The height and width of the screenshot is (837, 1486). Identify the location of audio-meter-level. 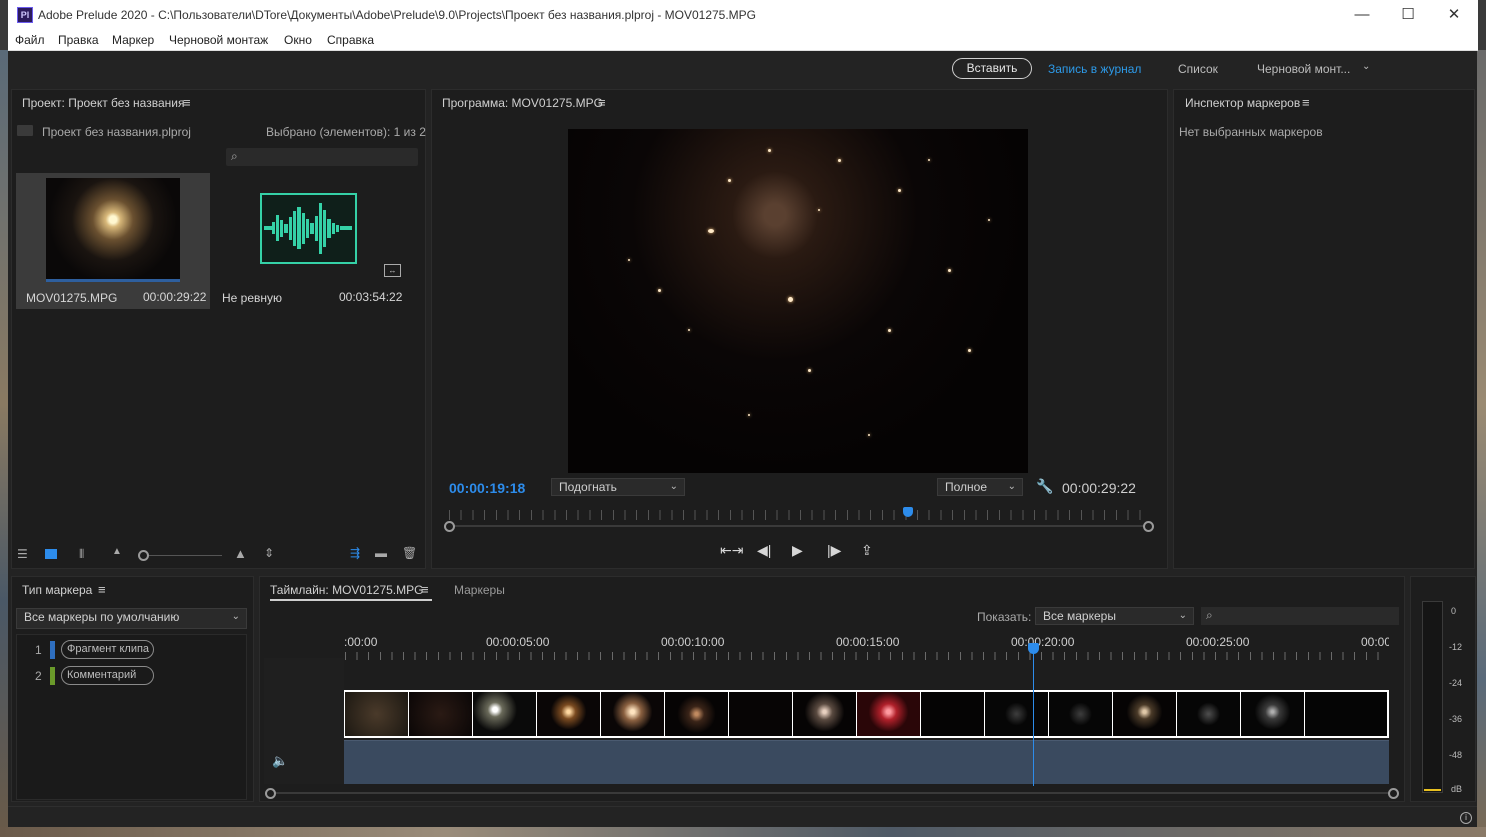
(1432, 790).